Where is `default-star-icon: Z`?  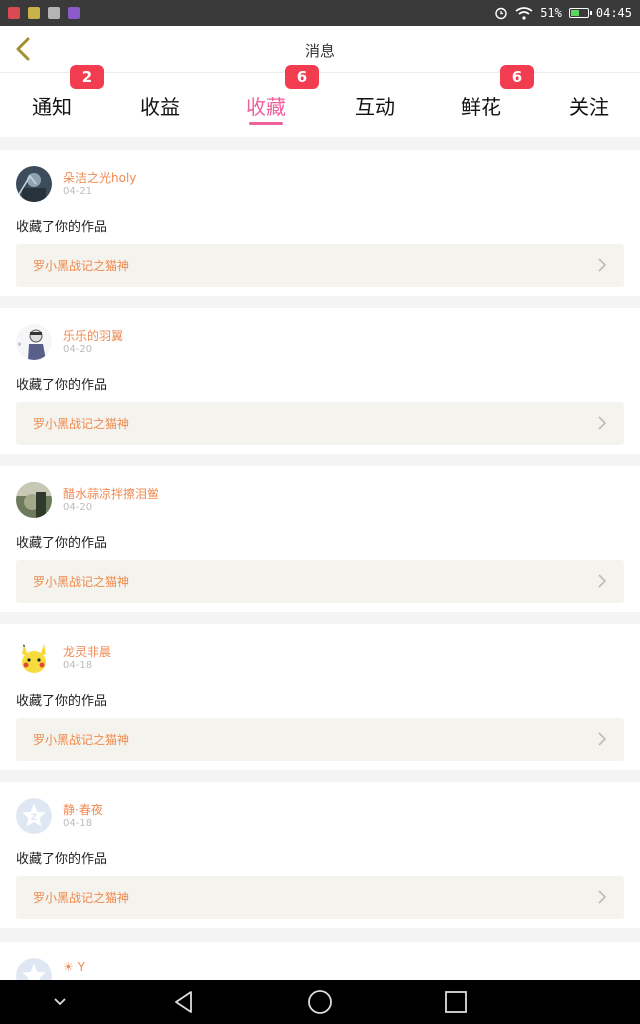
default-star-icon: Z is located at coordinates (34, 816).